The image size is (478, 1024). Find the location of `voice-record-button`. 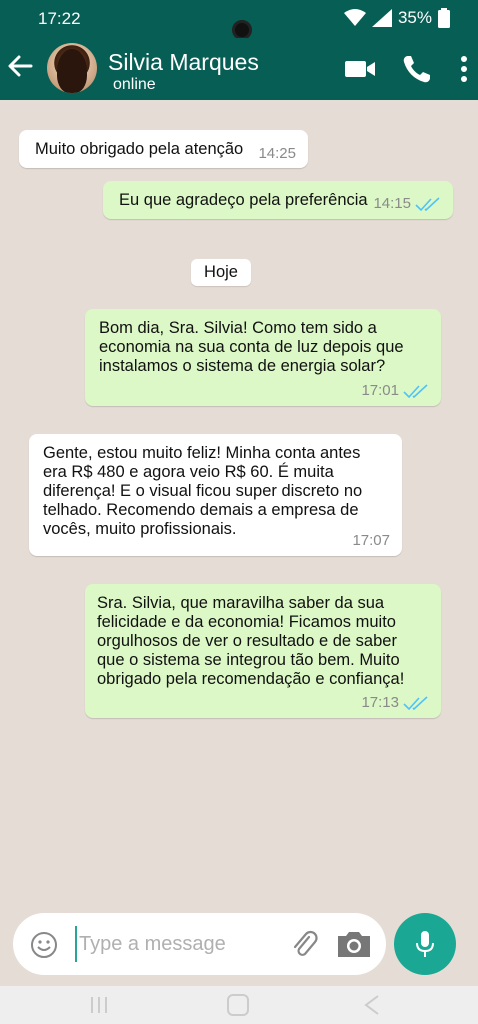

voice-record-button is located at coordinates (425, 944).